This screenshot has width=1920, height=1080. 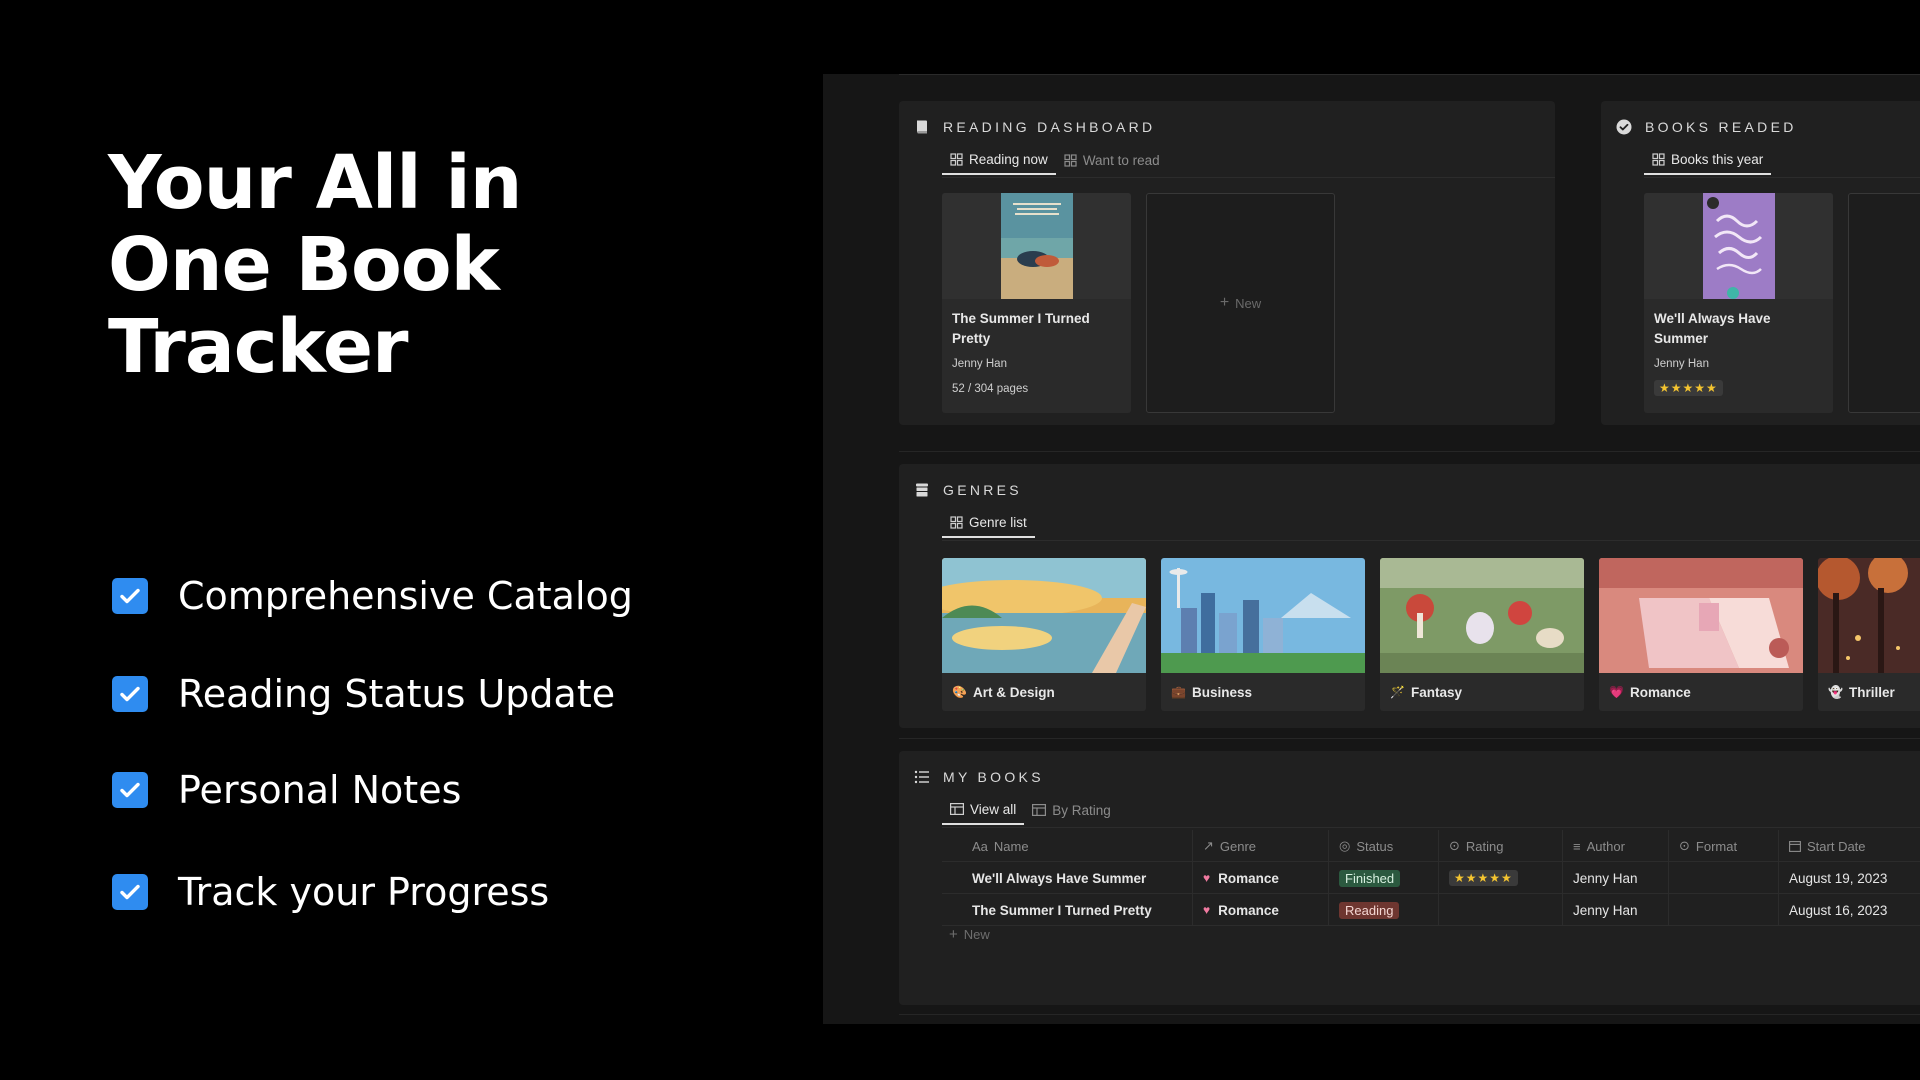 What do you see at coordinates (1605, 846) in the screenshot?
I see `column-label: Author` at bounding box center [1605, 846].